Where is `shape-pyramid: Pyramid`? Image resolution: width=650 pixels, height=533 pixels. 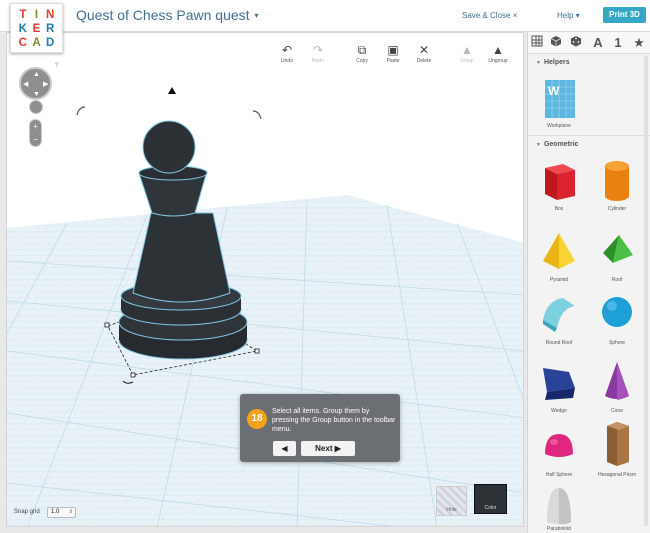 shape-pyramid: Pyramid is located at coordinates (559, 255).